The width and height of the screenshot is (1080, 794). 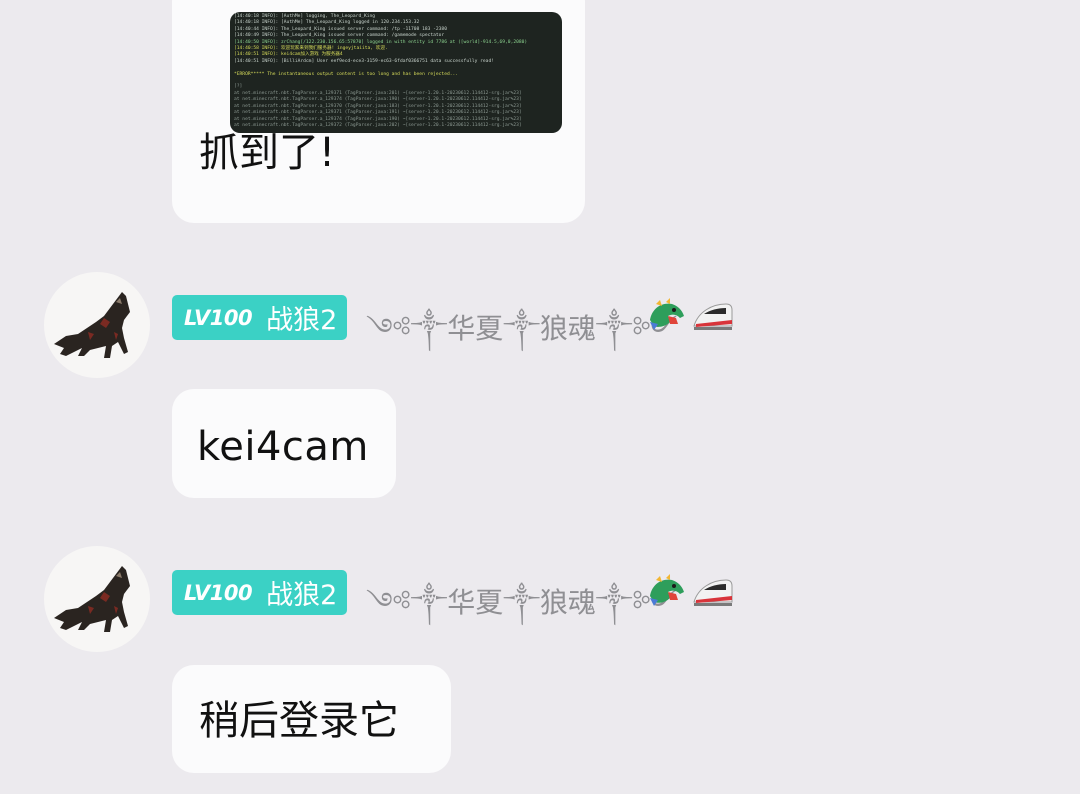 What do you see at coordinates (299, 721) in the screenshot?
I see `message-text: 稍后登录它` at bounding box center [299, 721].